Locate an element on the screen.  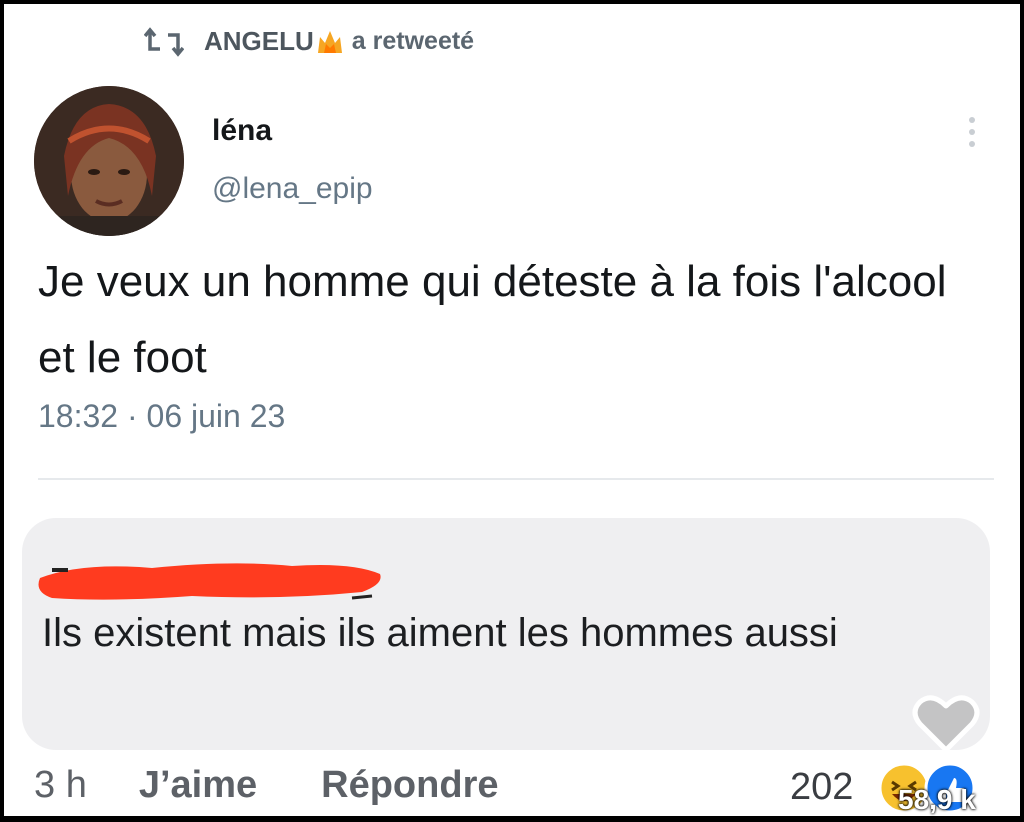
comment-actions: 3 h J’aime Répondre is located at coordinates (266, 785).